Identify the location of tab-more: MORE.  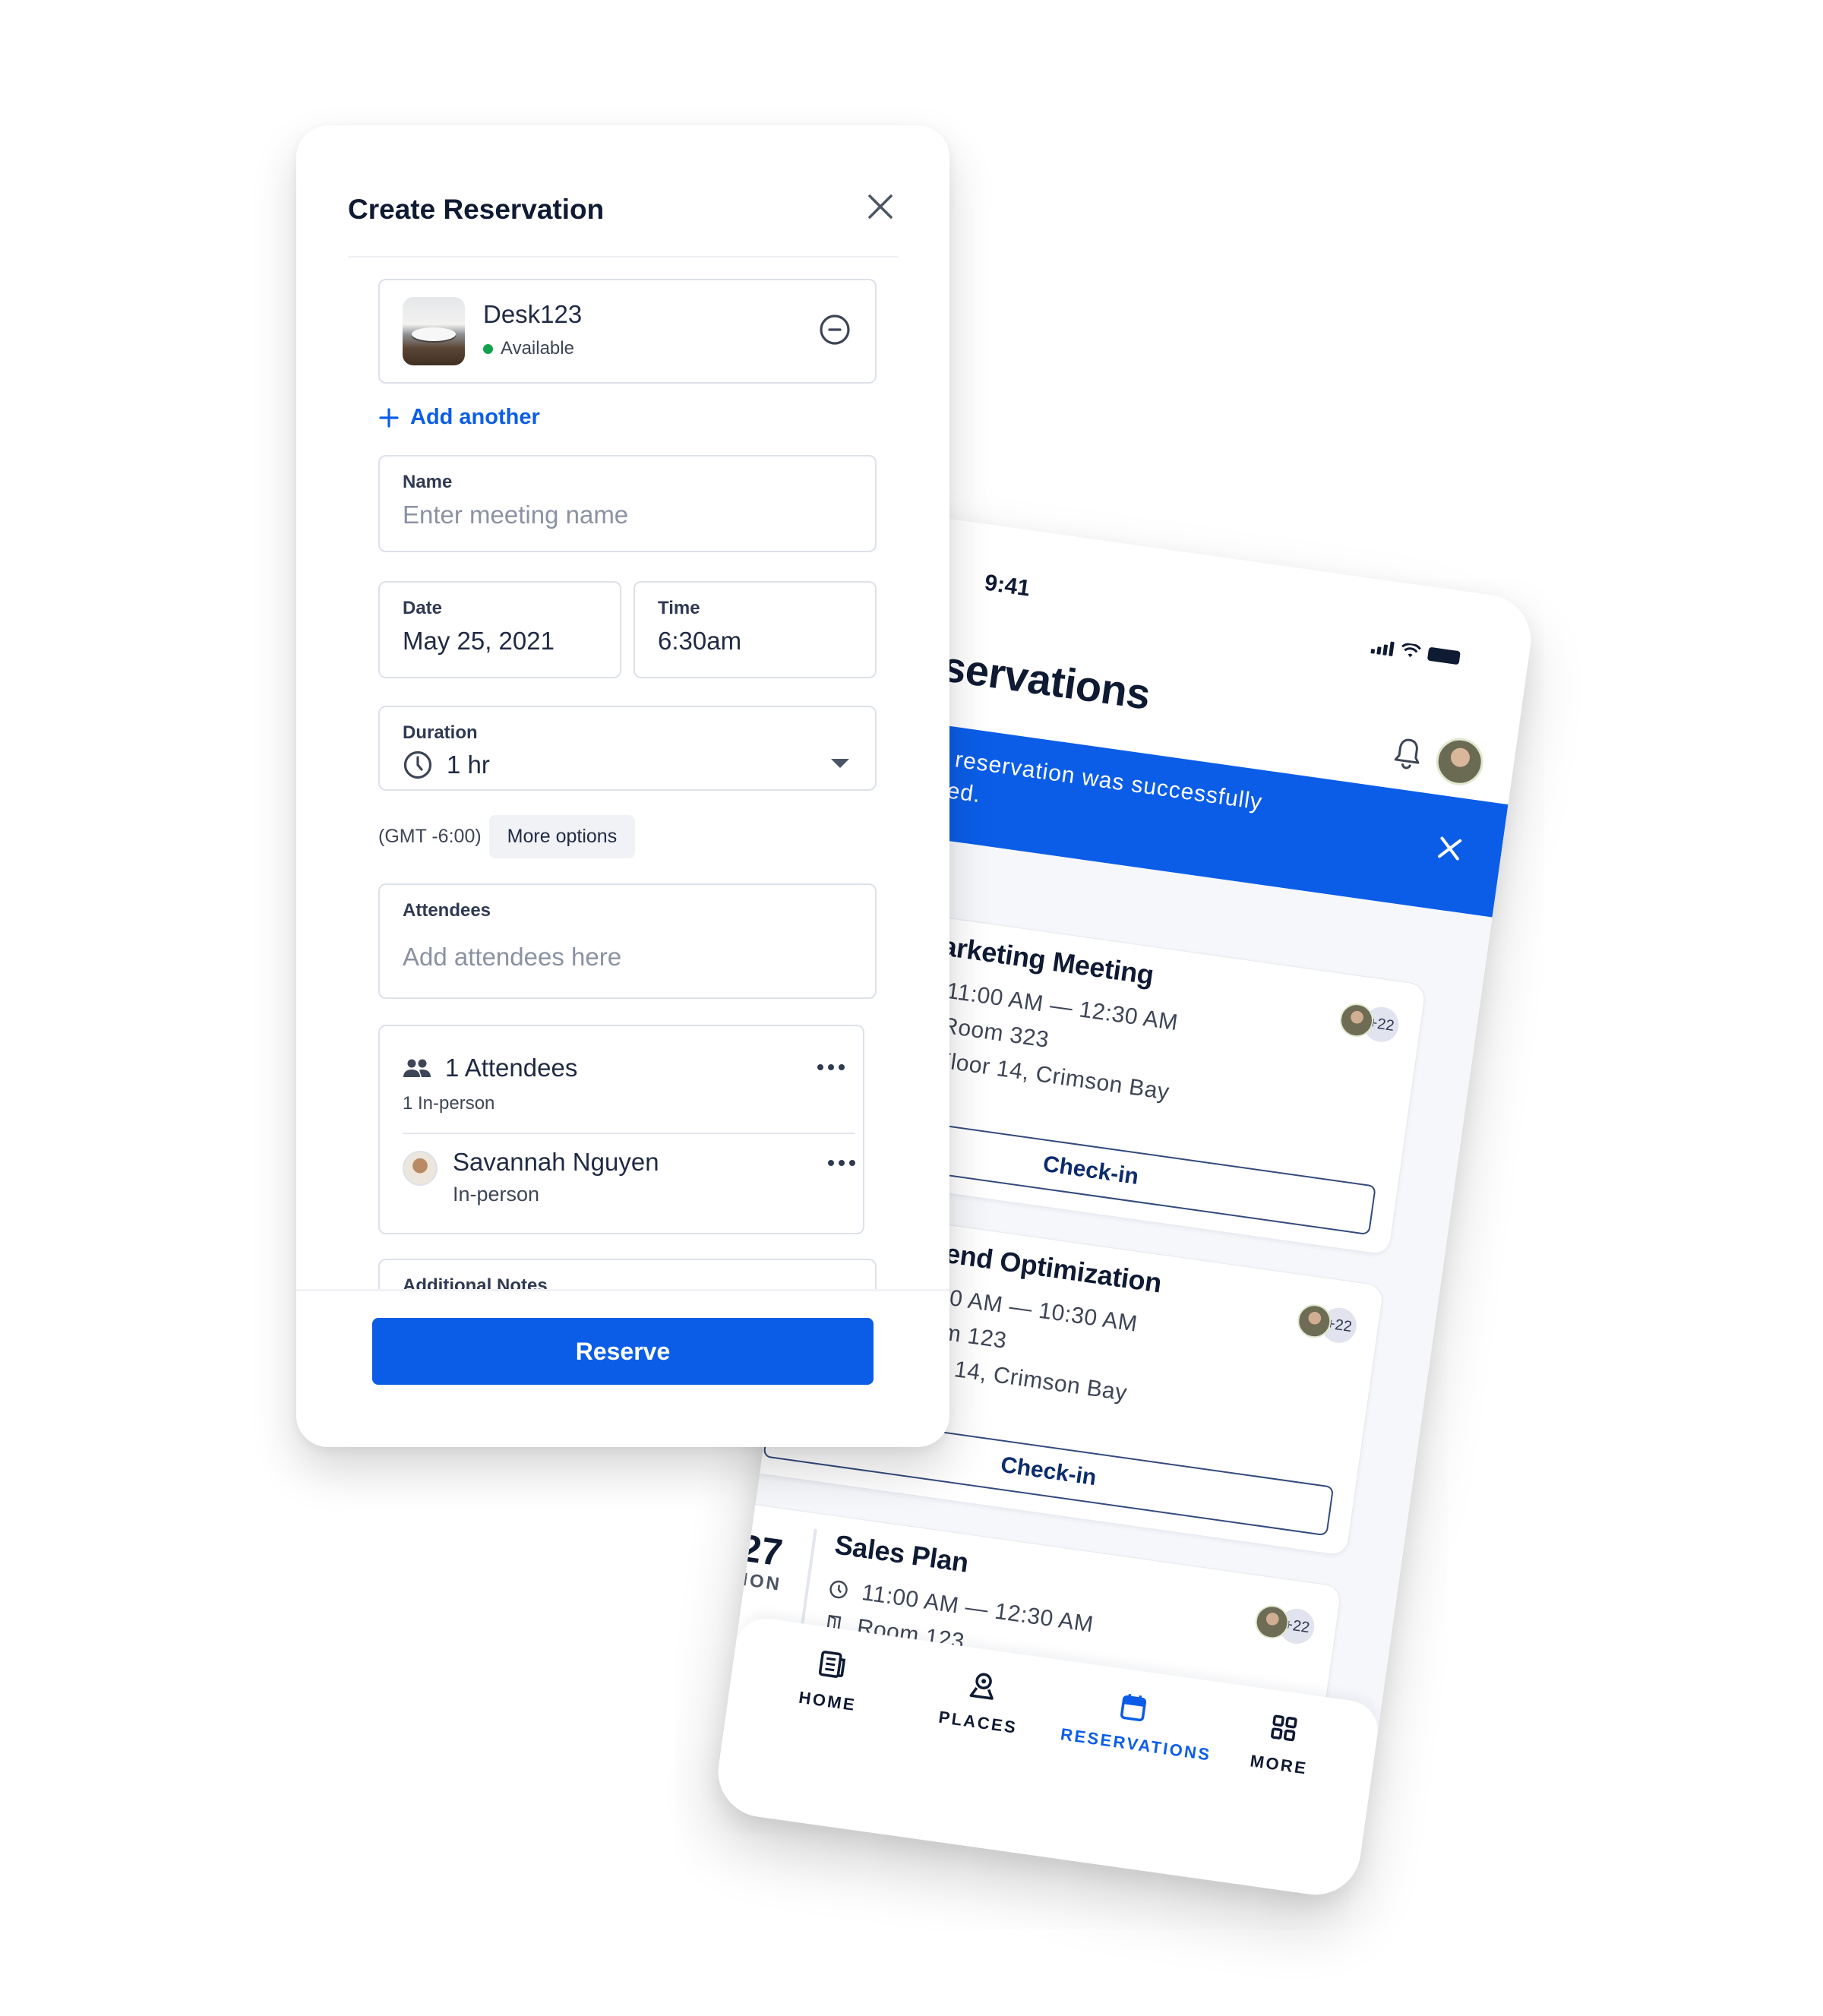
(1282, 1744).